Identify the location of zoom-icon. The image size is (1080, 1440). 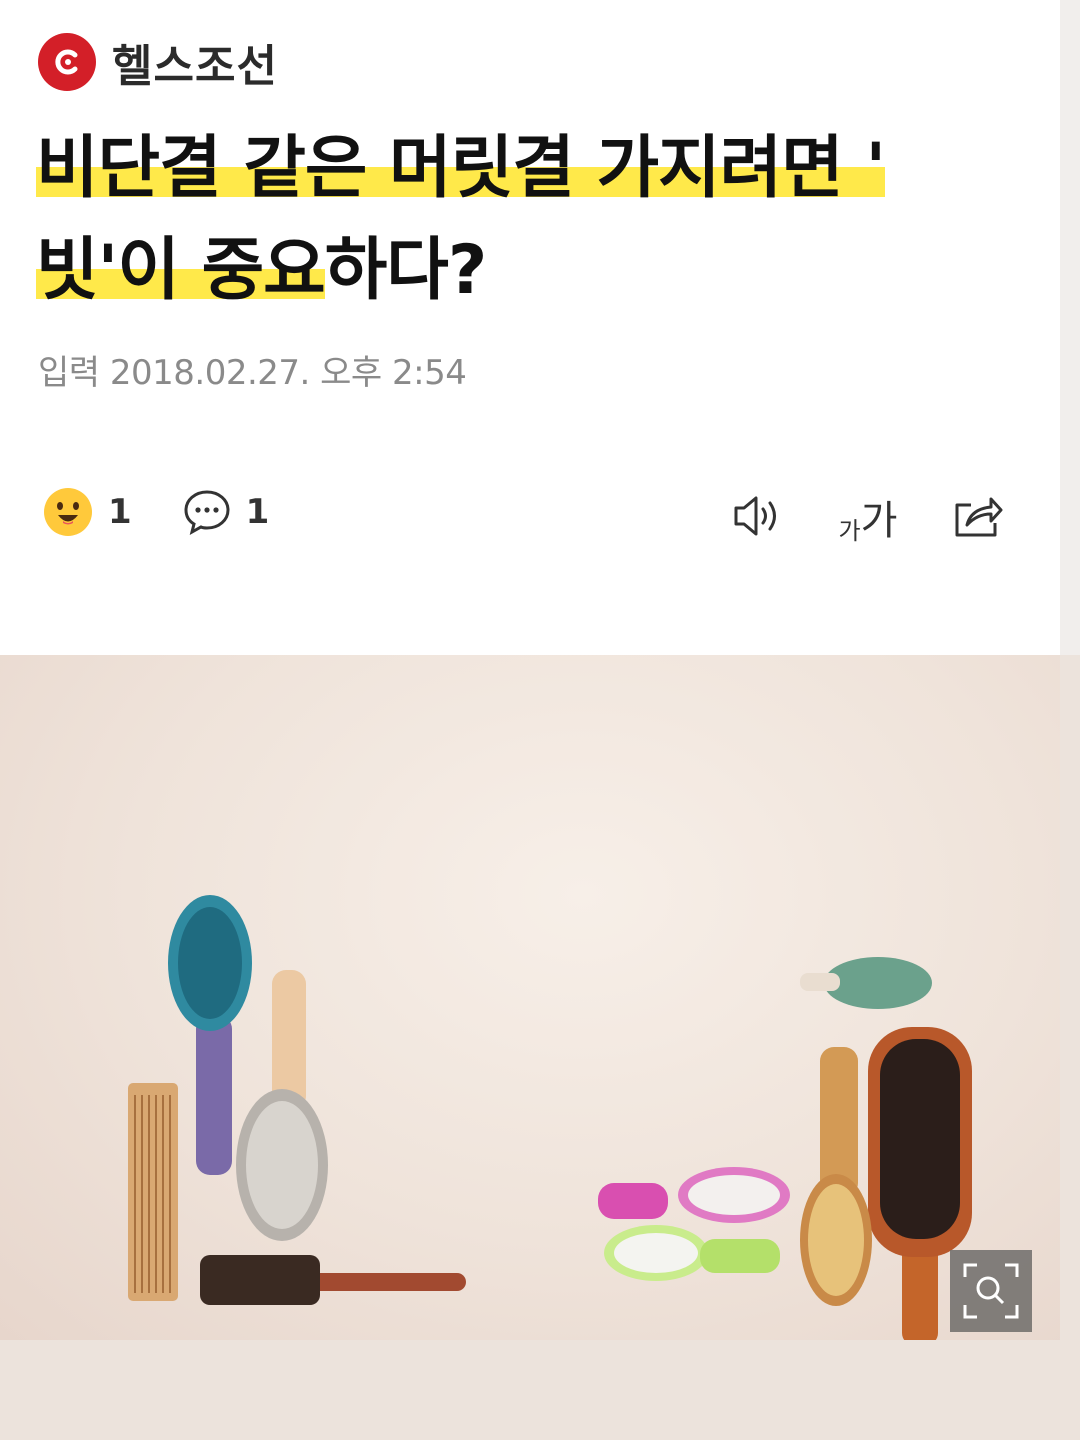
(991, 1291).